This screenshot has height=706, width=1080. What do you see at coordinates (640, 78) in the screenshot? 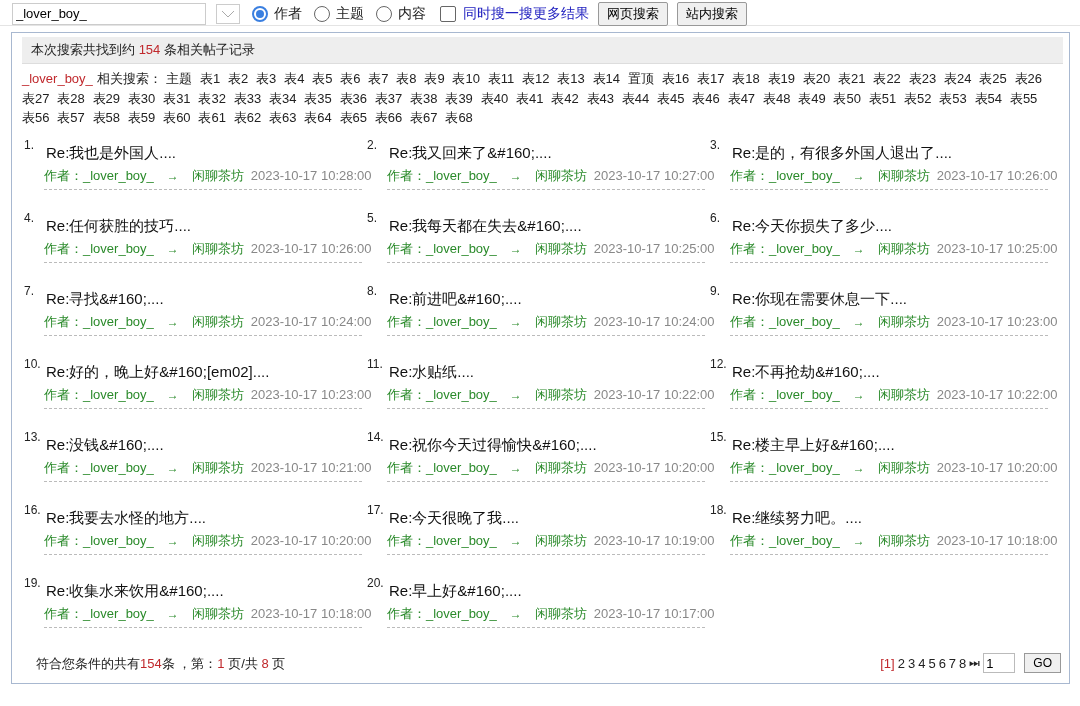
I see `related-tag-link: 置顶` at bounding box center [640, 78].